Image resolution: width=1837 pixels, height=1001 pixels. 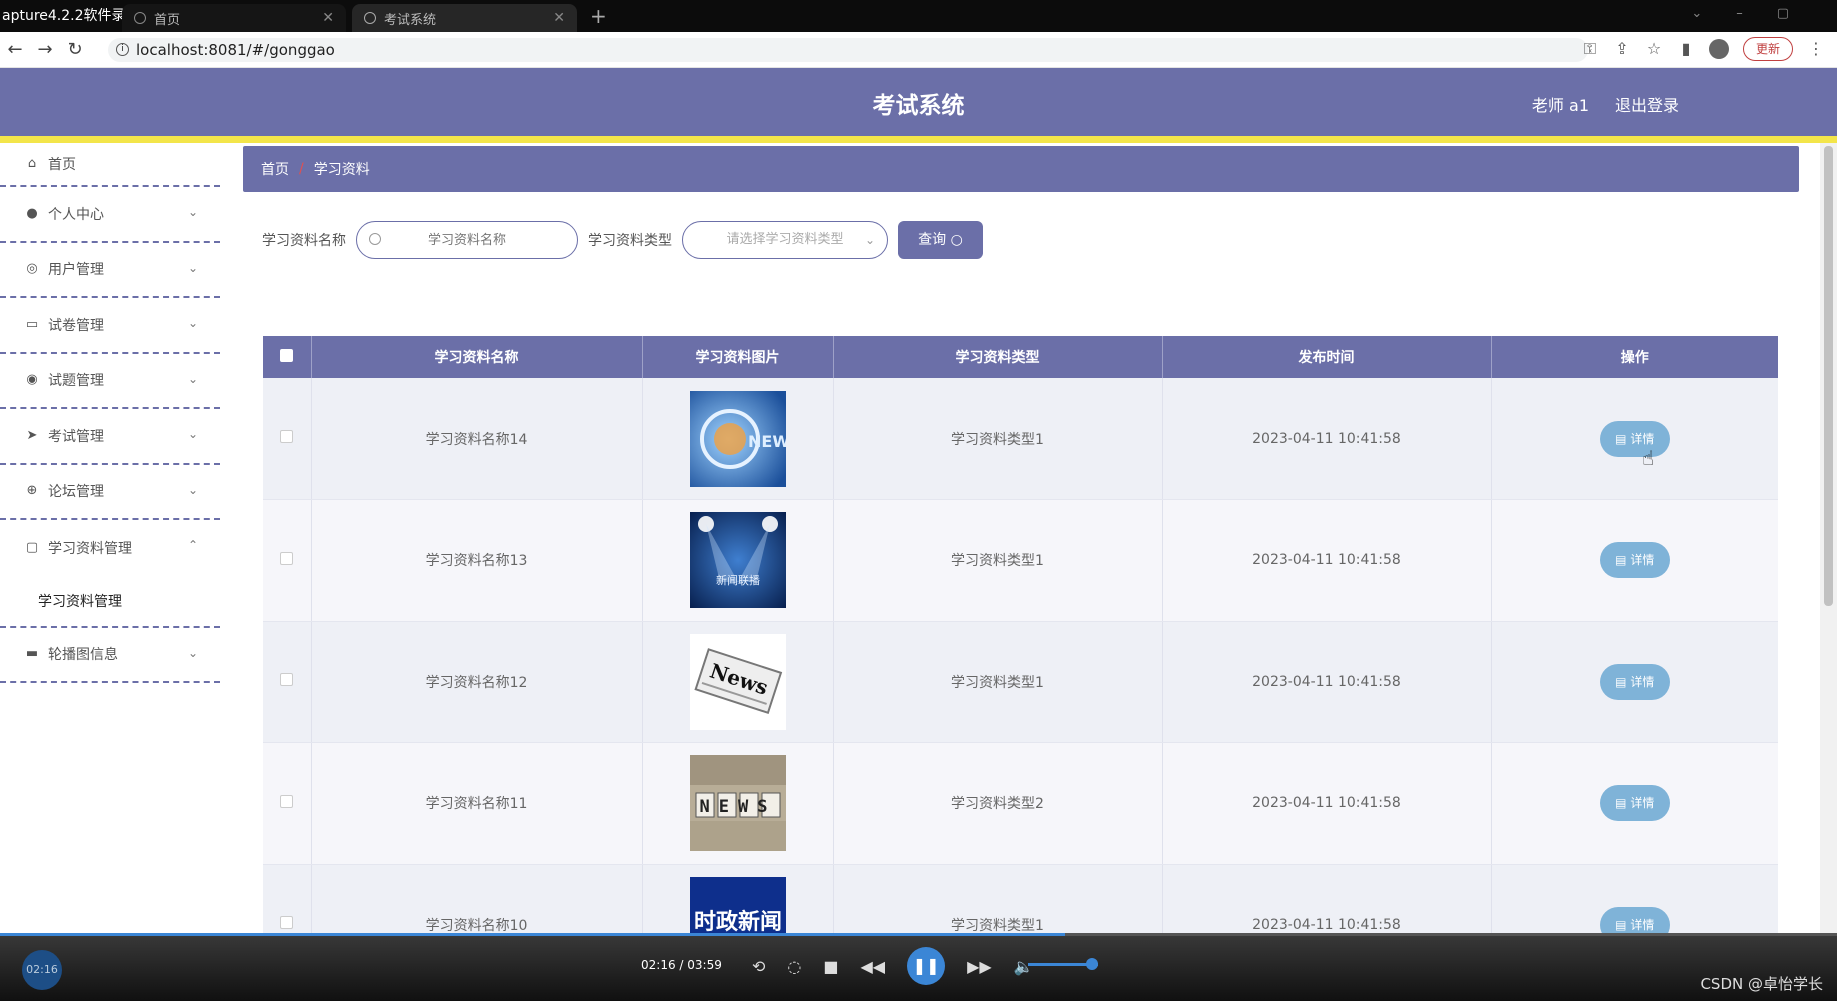 I want to click on detail-label: 详情, so click(x=1642, y=560).